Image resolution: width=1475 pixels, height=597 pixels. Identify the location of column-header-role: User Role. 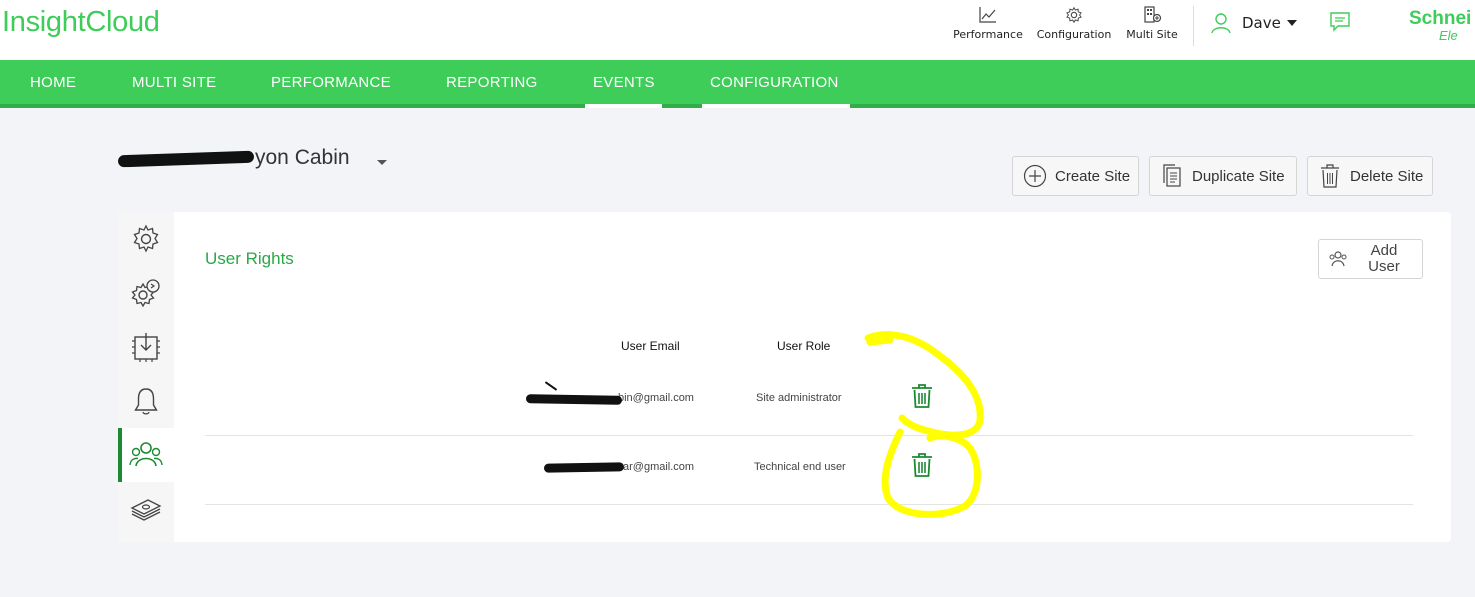
(804, 346).